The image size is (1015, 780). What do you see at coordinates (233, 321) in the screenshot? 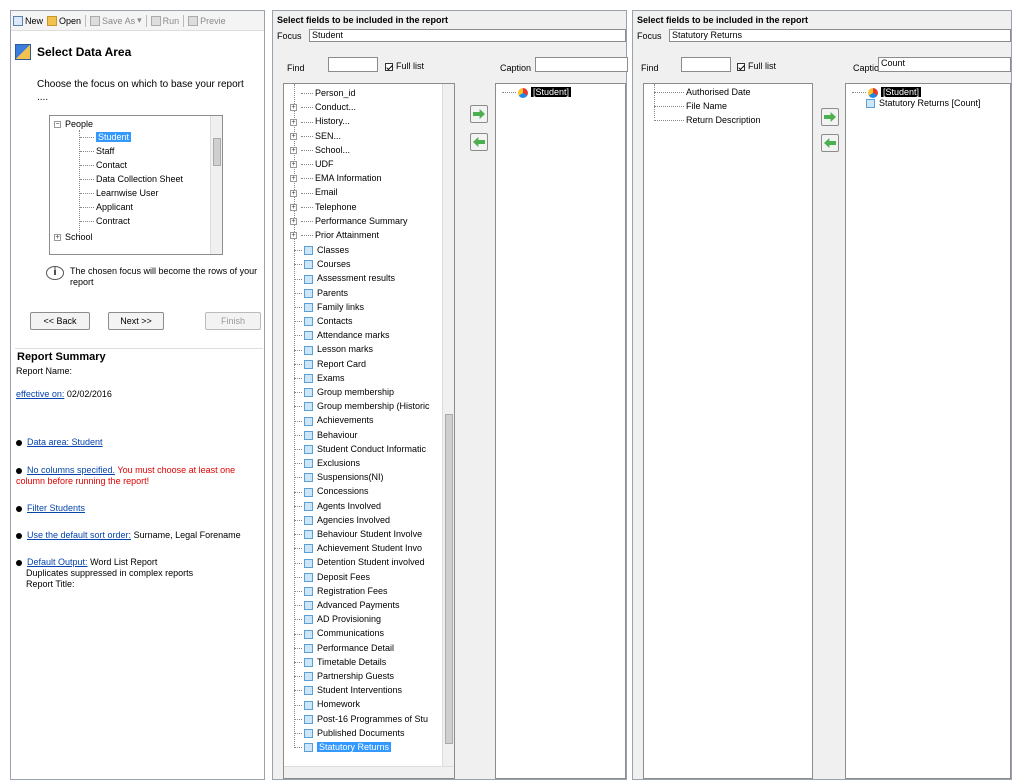
I see `finish-button: Finish` at bounding box center [233, 321].